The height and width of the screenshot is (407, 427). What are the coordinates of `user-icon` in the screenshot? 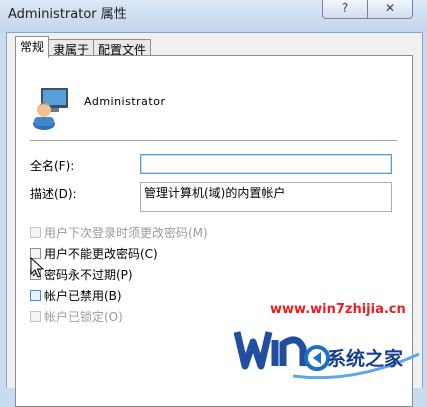 It's located at (50, 109).